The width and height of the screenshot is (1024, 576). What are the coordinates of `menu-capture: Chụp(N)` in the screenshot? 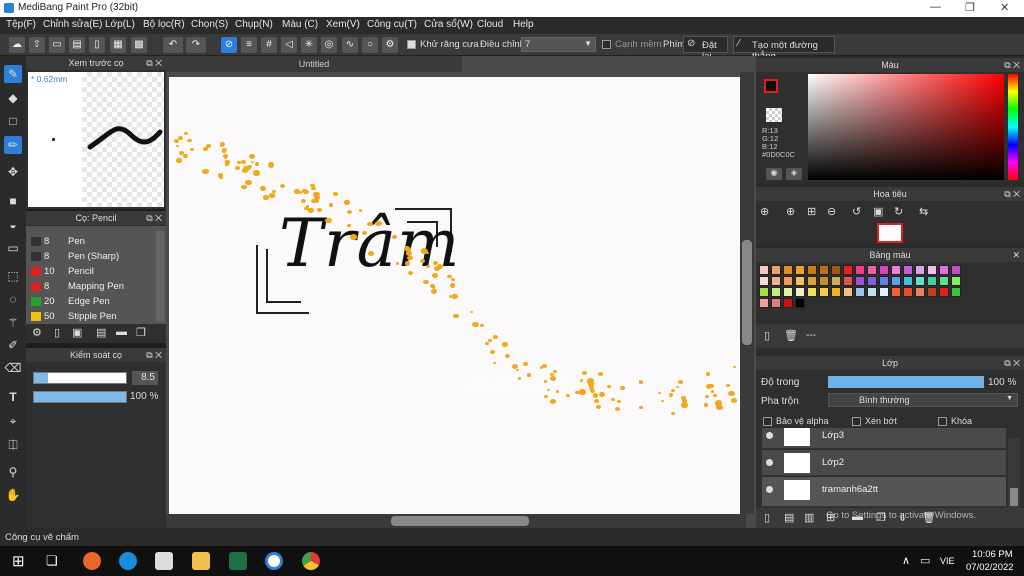 It's located at (254, 24).